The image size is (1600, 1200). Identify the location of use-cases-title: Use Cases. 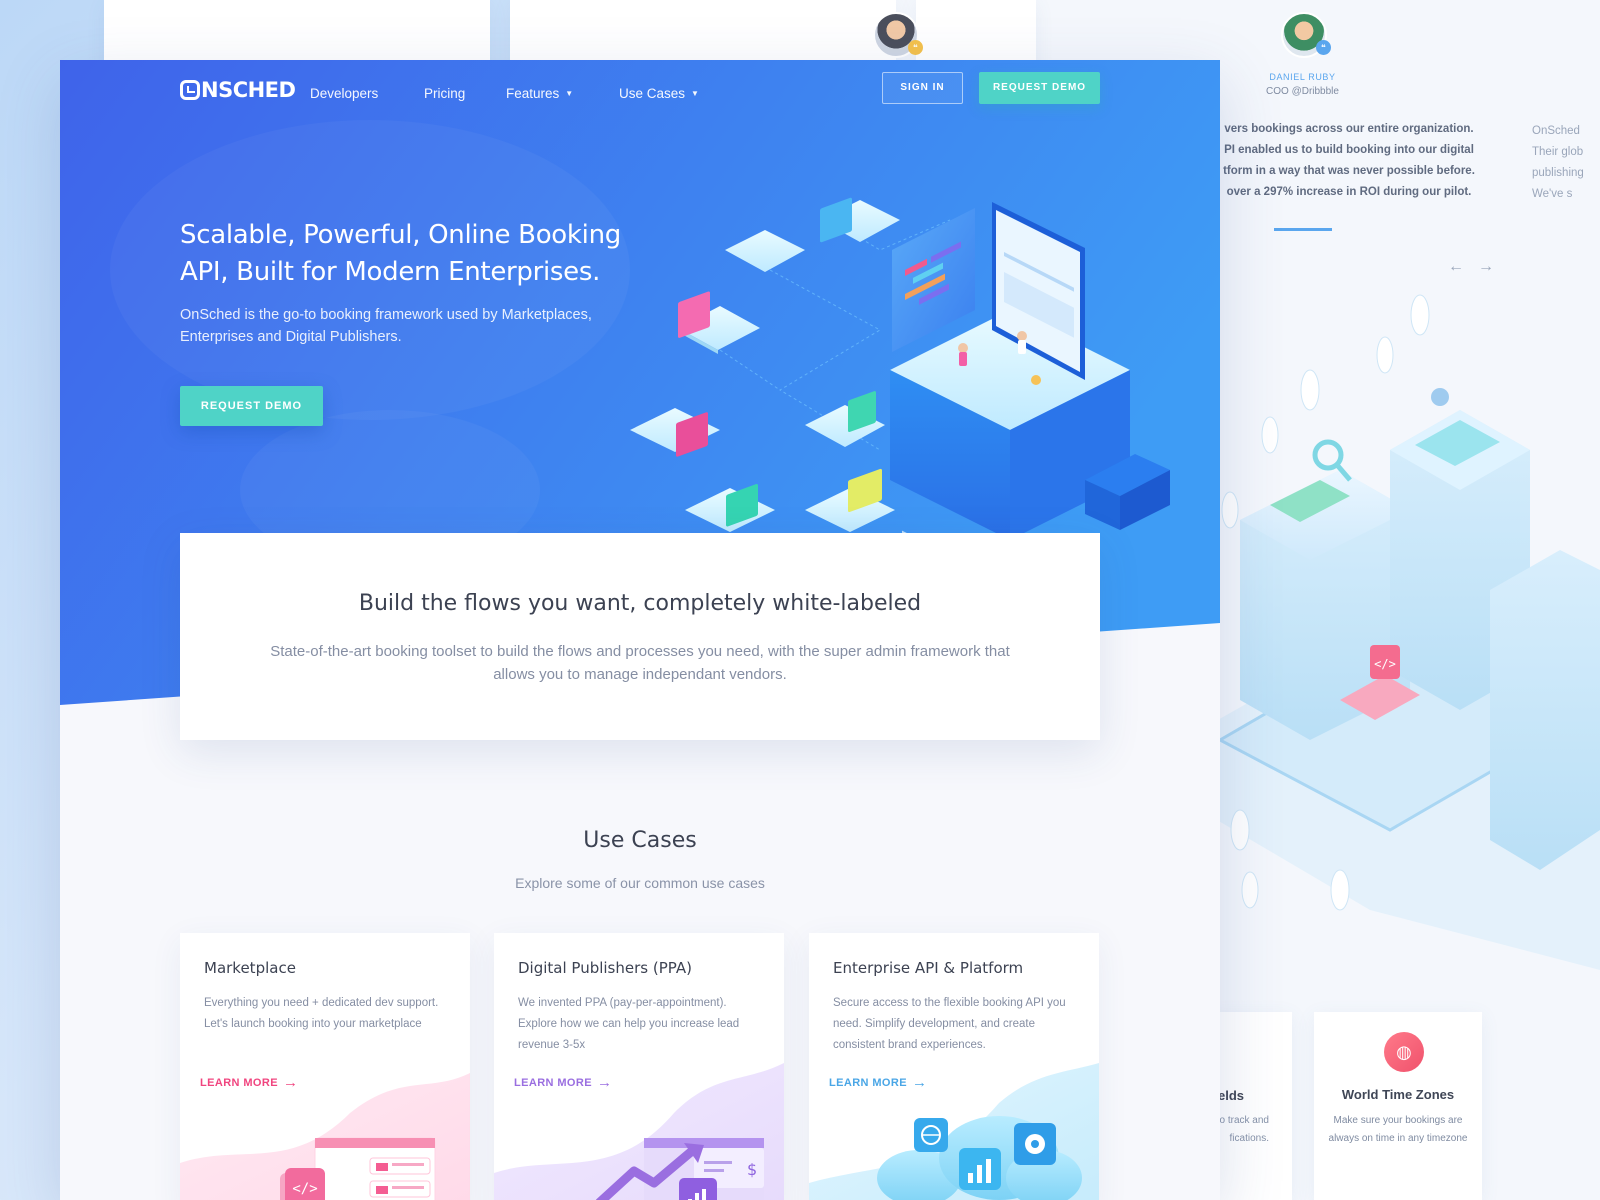
(640, 840).